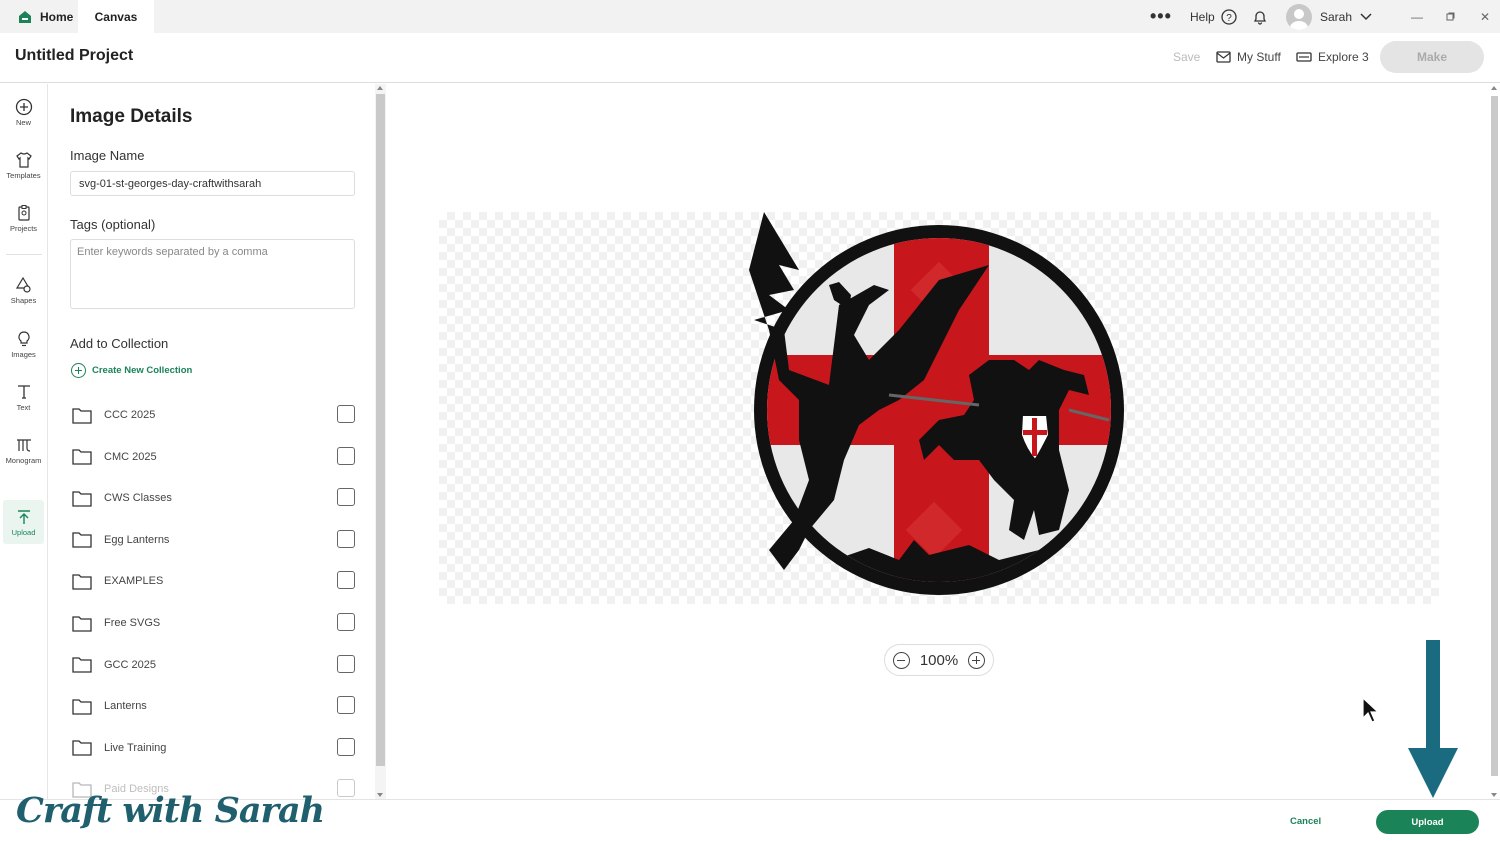 This screenshot has height=841, width=1500. What do you see at coordinates (212, 274) in the screenshot?
I see `tags-input` at bounding box center [212, 274].